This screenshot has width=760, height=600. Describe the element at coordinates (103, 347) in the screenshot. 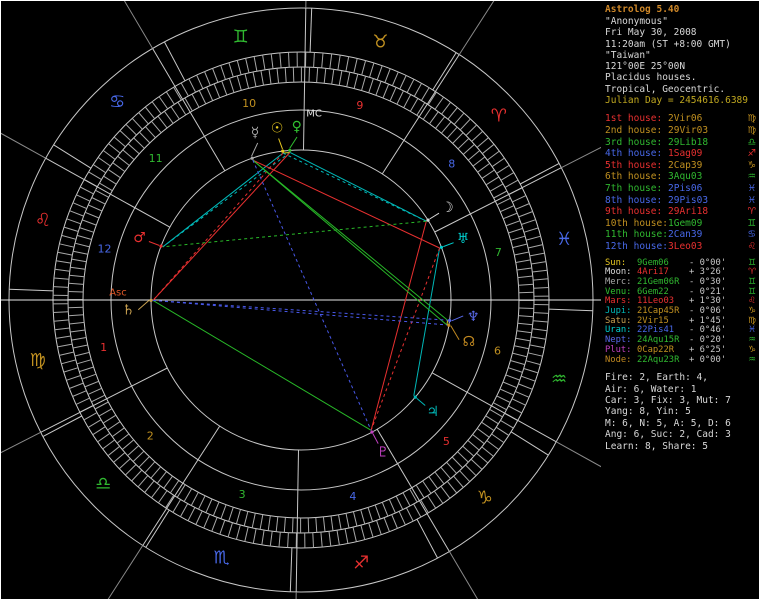

I see `house-number-1: 1` at that location.